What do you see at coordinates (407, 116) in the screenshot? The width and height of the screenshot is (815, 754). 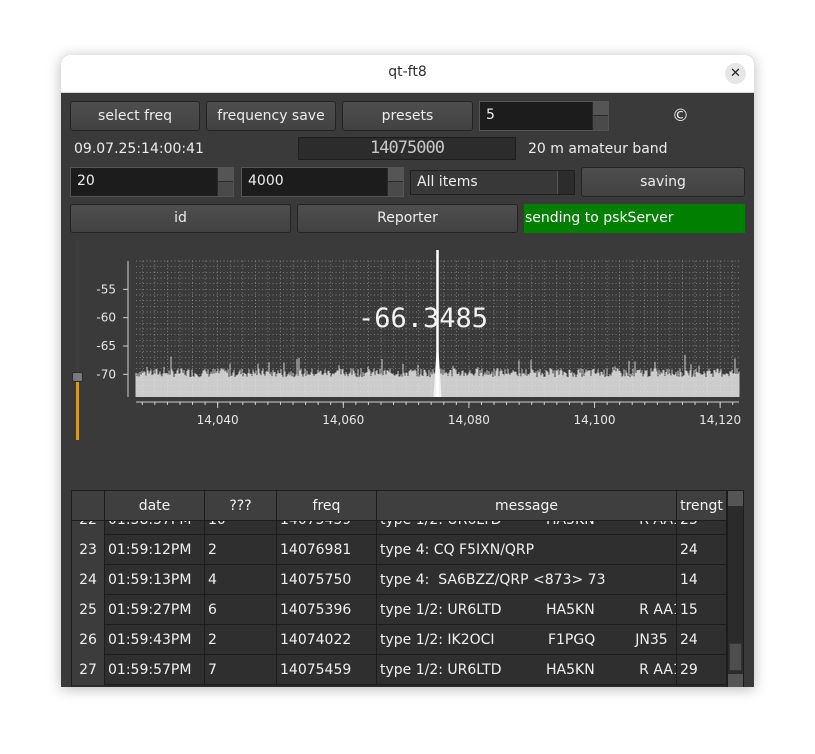 I see `presets-button: presets` at bounding box center [407, 116].